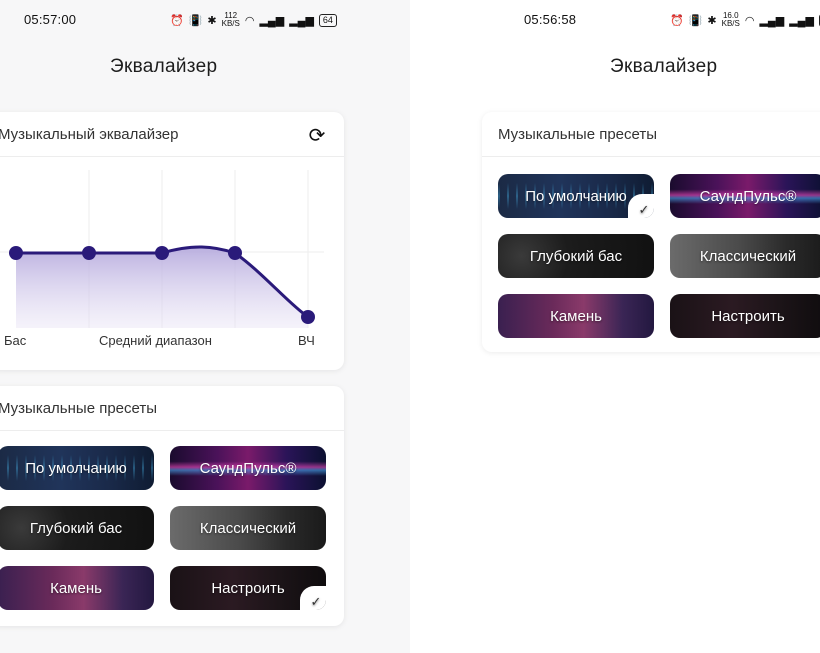  I want to click on status-time: 05:56:58, so click(550, 19).